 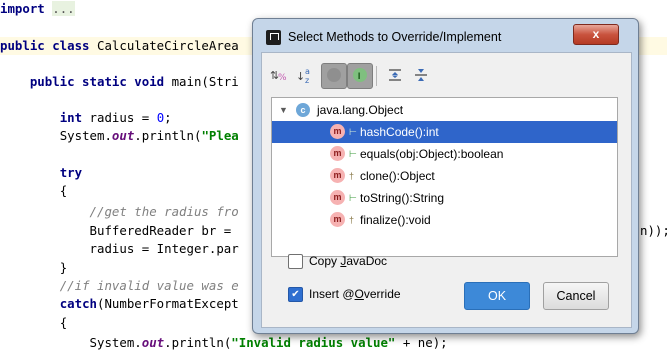 I want to click on code-token: //if invalid value was e, so click(x=149, y=285).